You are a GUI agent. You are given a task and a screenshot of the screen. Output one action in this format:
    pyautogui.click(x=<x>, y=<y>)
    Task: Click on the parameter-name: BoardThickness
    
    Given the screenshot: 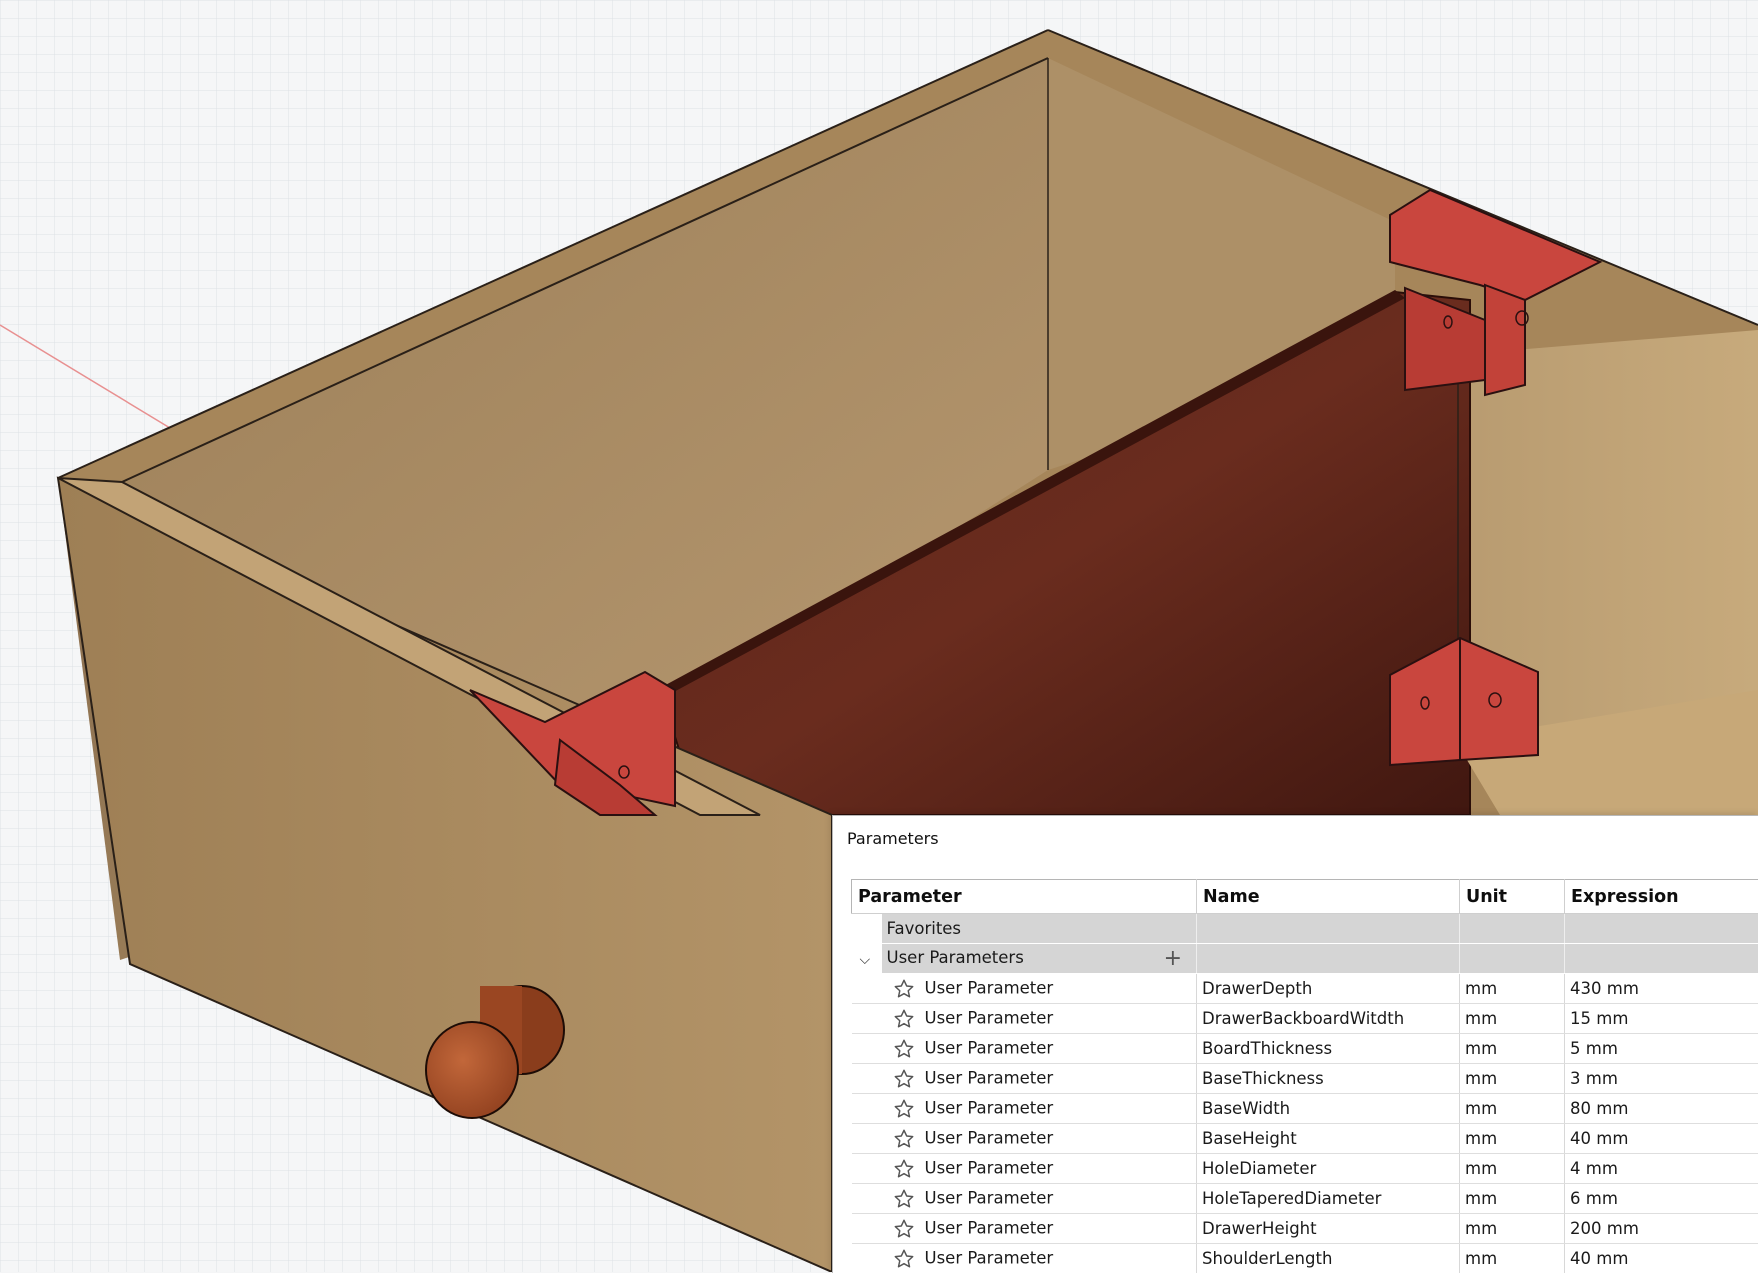 What is the action you would take?
    pyautogui.click(x=1328, y=1049)
    